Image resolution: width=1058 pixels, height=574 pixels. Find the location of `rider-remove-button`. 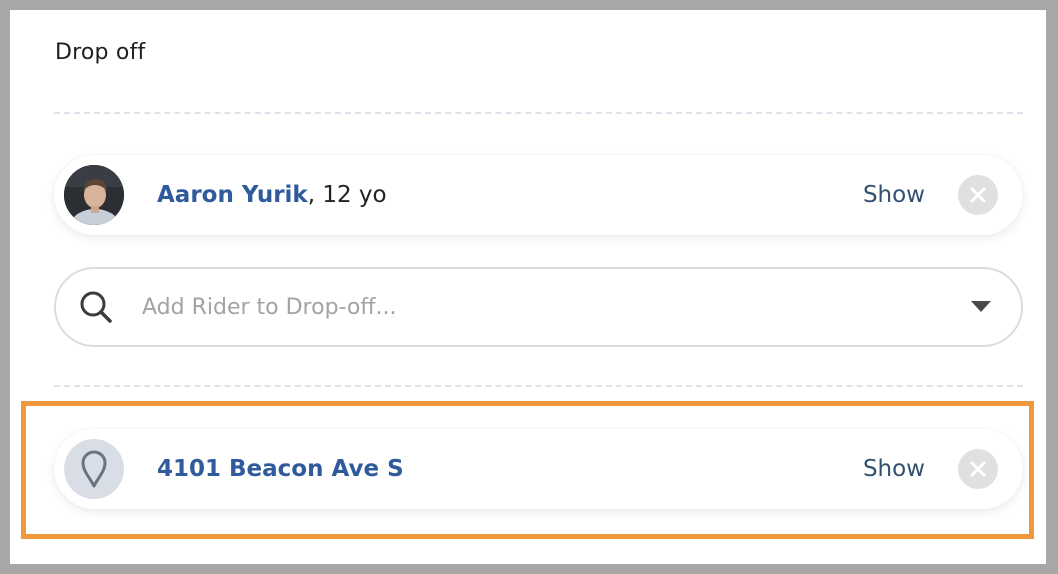

rider-remove-button is located at coordinates (978, 195).